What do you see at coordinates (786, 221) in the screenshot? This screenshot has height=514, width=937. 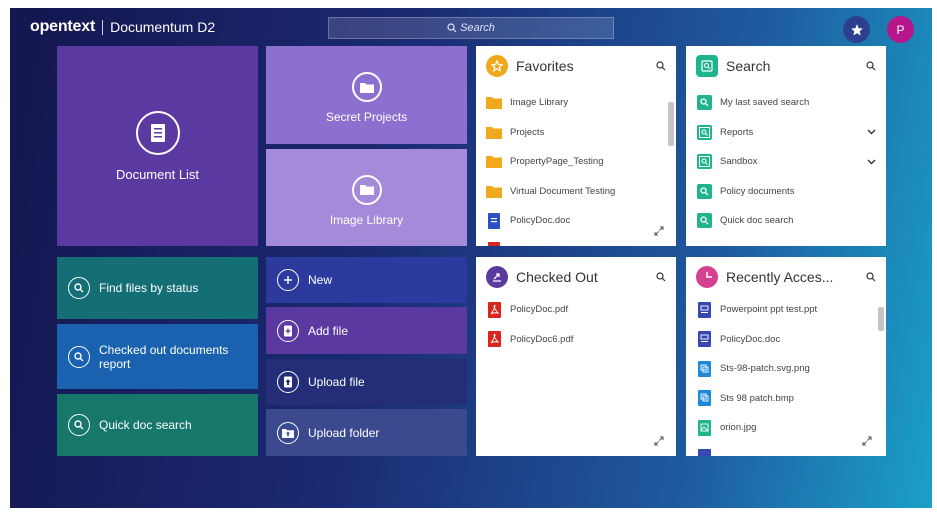 I see `list-item: Quick doc search` at bounding box center [786, 221].